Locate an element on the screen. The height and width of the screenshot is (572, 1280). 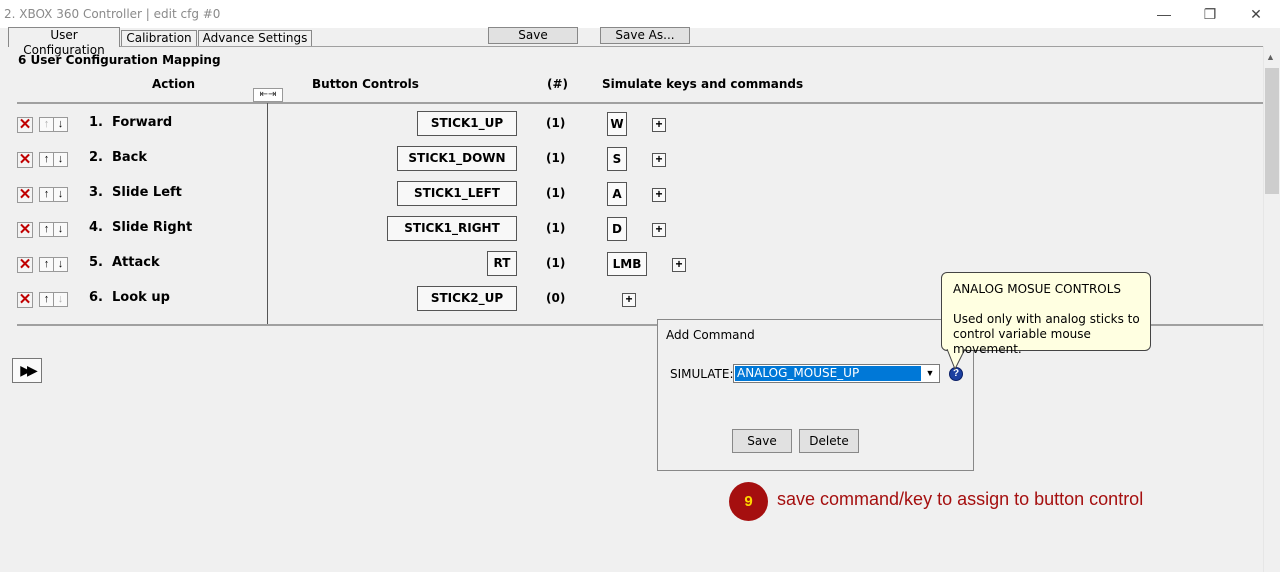
row-number: 6. is located at coordinates (96, 297).